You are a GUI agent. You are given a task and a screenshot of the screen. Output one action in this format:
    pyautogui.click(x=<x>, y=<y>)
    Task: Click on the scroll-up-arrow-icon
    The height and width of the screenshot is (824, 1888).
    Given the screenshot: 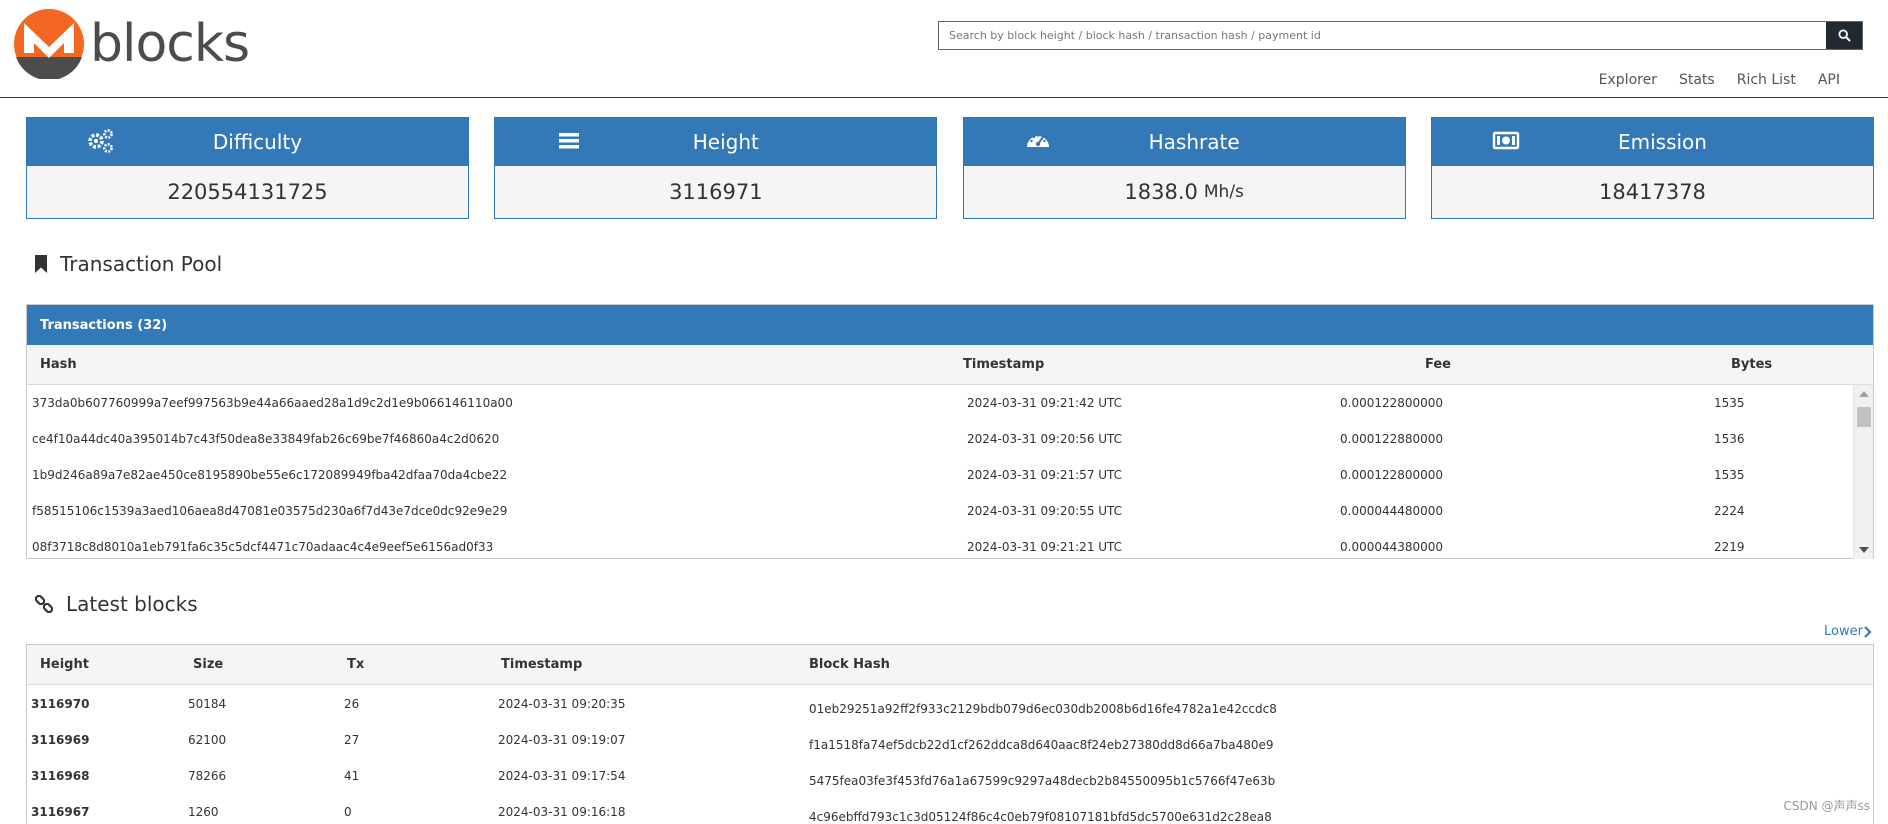 What is the action you would take?
    pyautogui.click(x=1864, y=394)
    